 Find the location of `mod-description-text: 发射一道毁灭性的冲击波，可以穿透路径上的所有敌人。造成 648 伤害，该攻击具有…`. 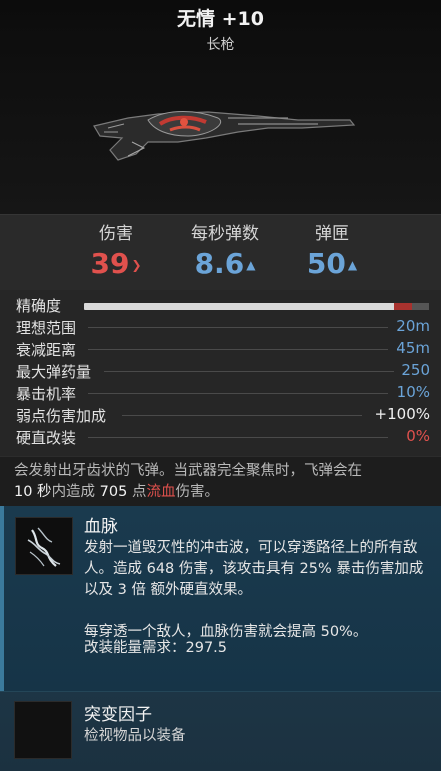

mod-description-text: 发射一道毁灭性的冲击波，可以穿透路径上的所有敌人。造成 648 伤害，该攻击具有… is located at coordinates (254, 569).